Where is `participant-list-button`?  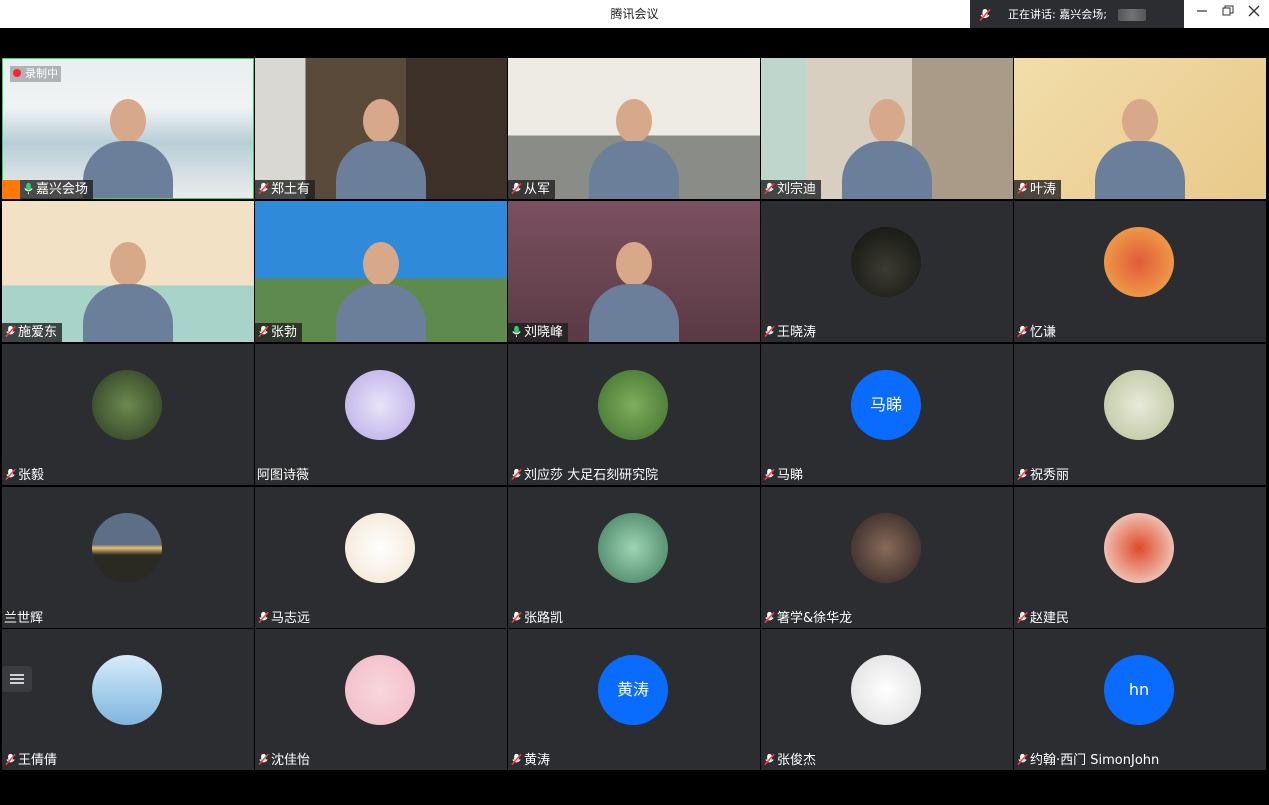 participant-list-button is located at coordinates (17, 679).